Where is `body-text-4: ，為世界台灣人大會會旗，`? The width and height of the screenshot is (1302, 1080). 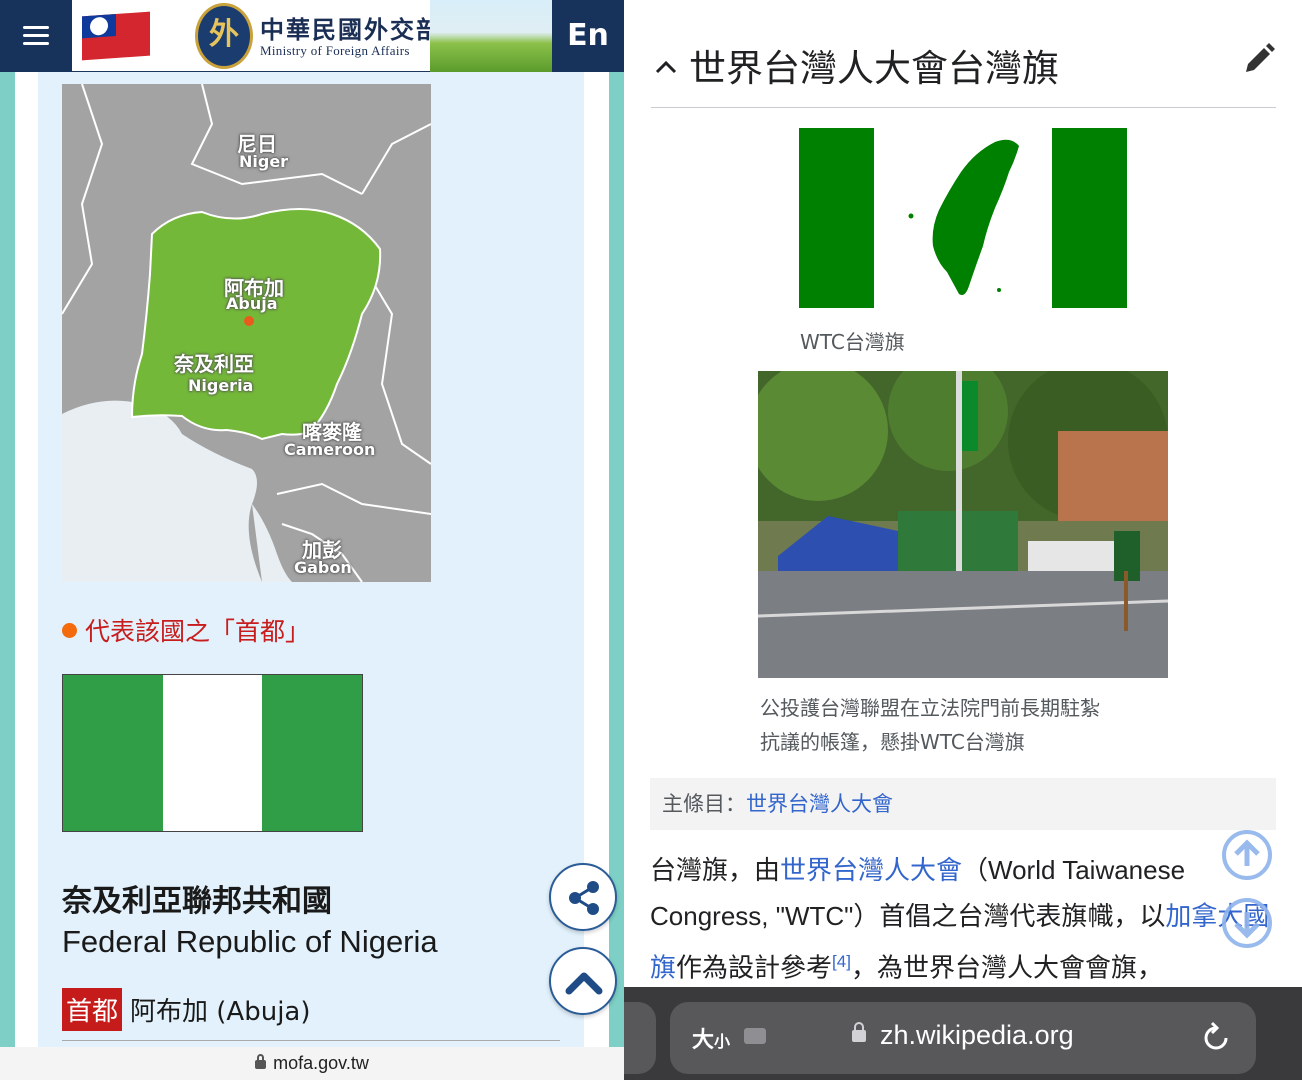 body-text-4: ，為世界台灣人大會會旗， is located at coordinates (1006, 967).